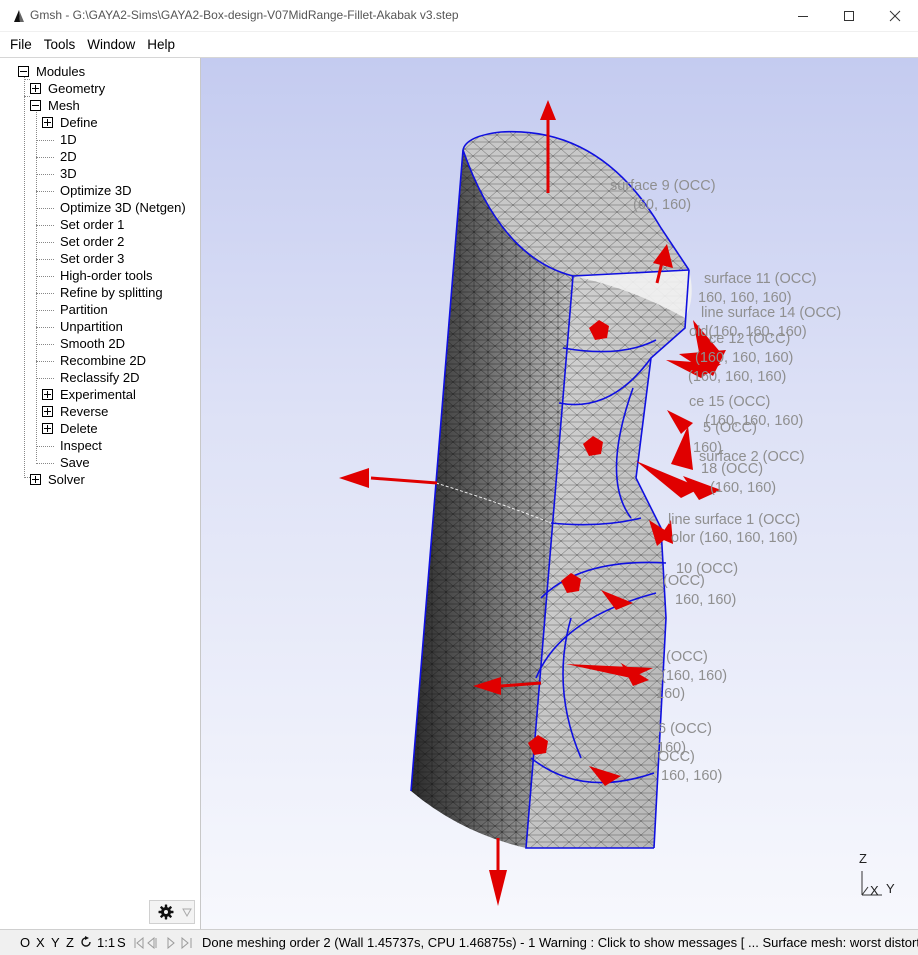 This screenshot has height=955, width=918. What do you see at coordinates (19, 16) in the screenshot?
I see `gmsh-logo-icon` at bounding box center [19, 16].